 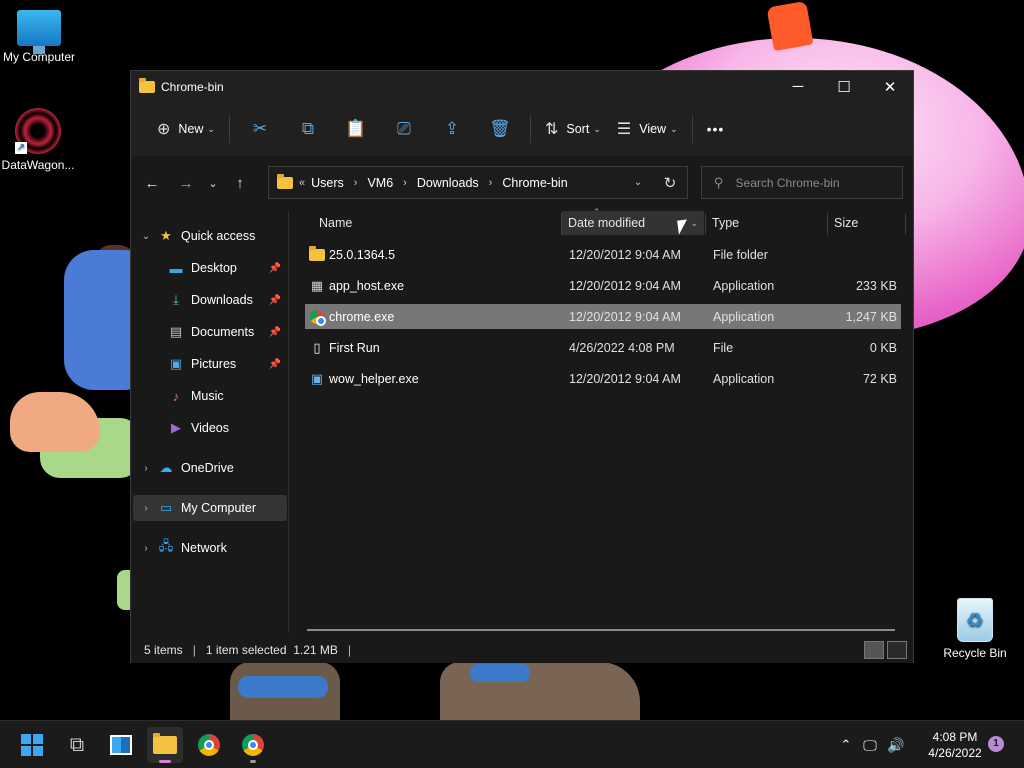 What do you see at coordinates (223, 332) in the screenshot?
I see `nav-item-label: Documents` at bounding box center [223, 332].